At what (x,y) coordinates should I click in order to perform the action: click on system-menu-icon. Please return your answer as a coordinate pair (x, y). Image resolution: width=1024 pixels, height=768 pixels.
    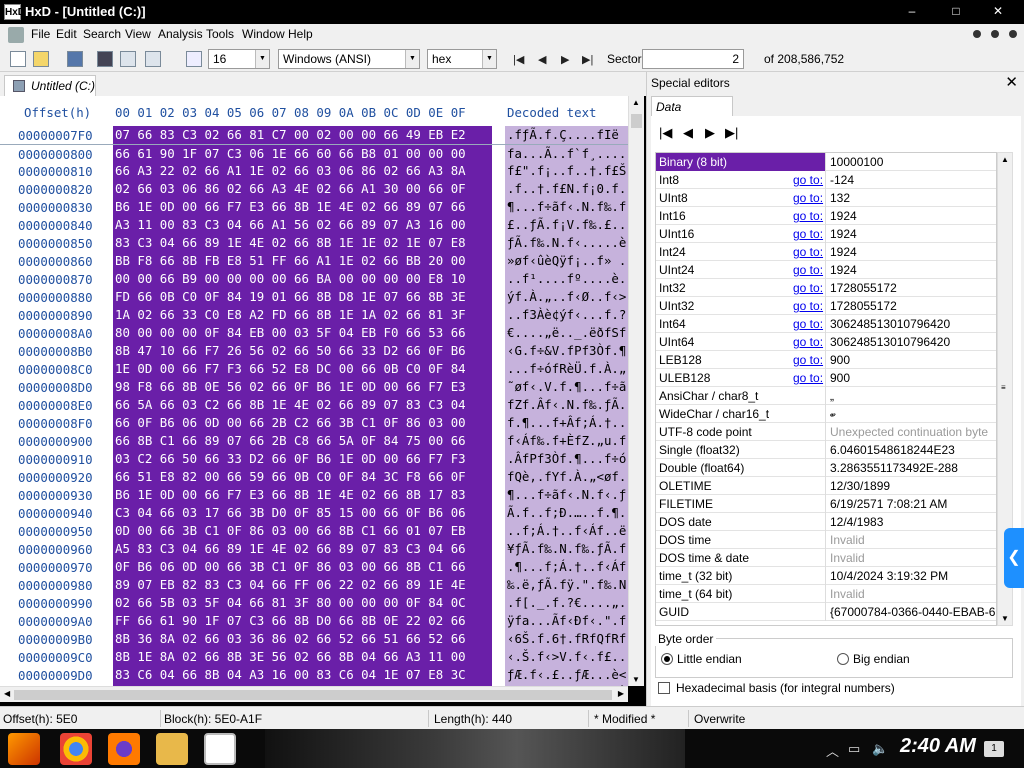
    Looking at the image, I should click on (16, 35).